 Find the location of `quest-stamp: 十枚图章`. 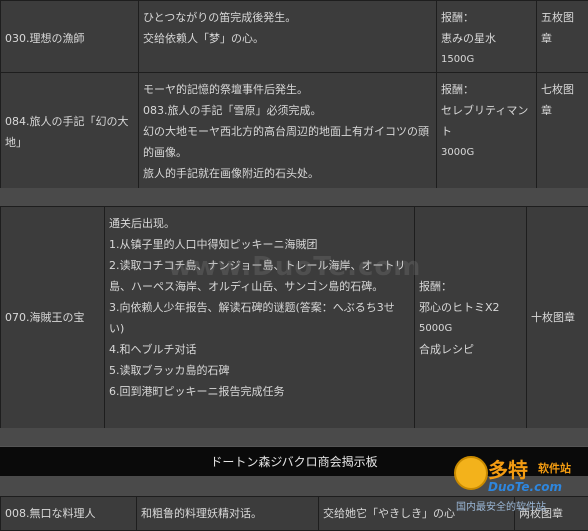

quest-stamp: 十枚图章 is located at coordinates (557, 318).